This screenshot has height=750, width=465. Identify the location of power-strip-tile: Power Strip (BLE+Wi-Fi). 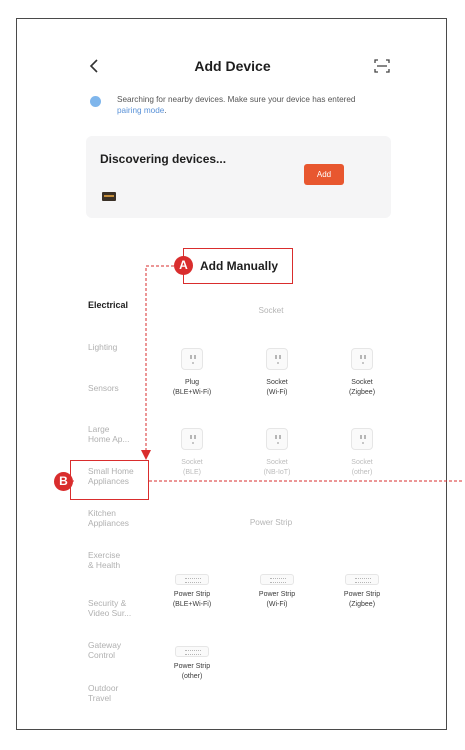
(192, 589).